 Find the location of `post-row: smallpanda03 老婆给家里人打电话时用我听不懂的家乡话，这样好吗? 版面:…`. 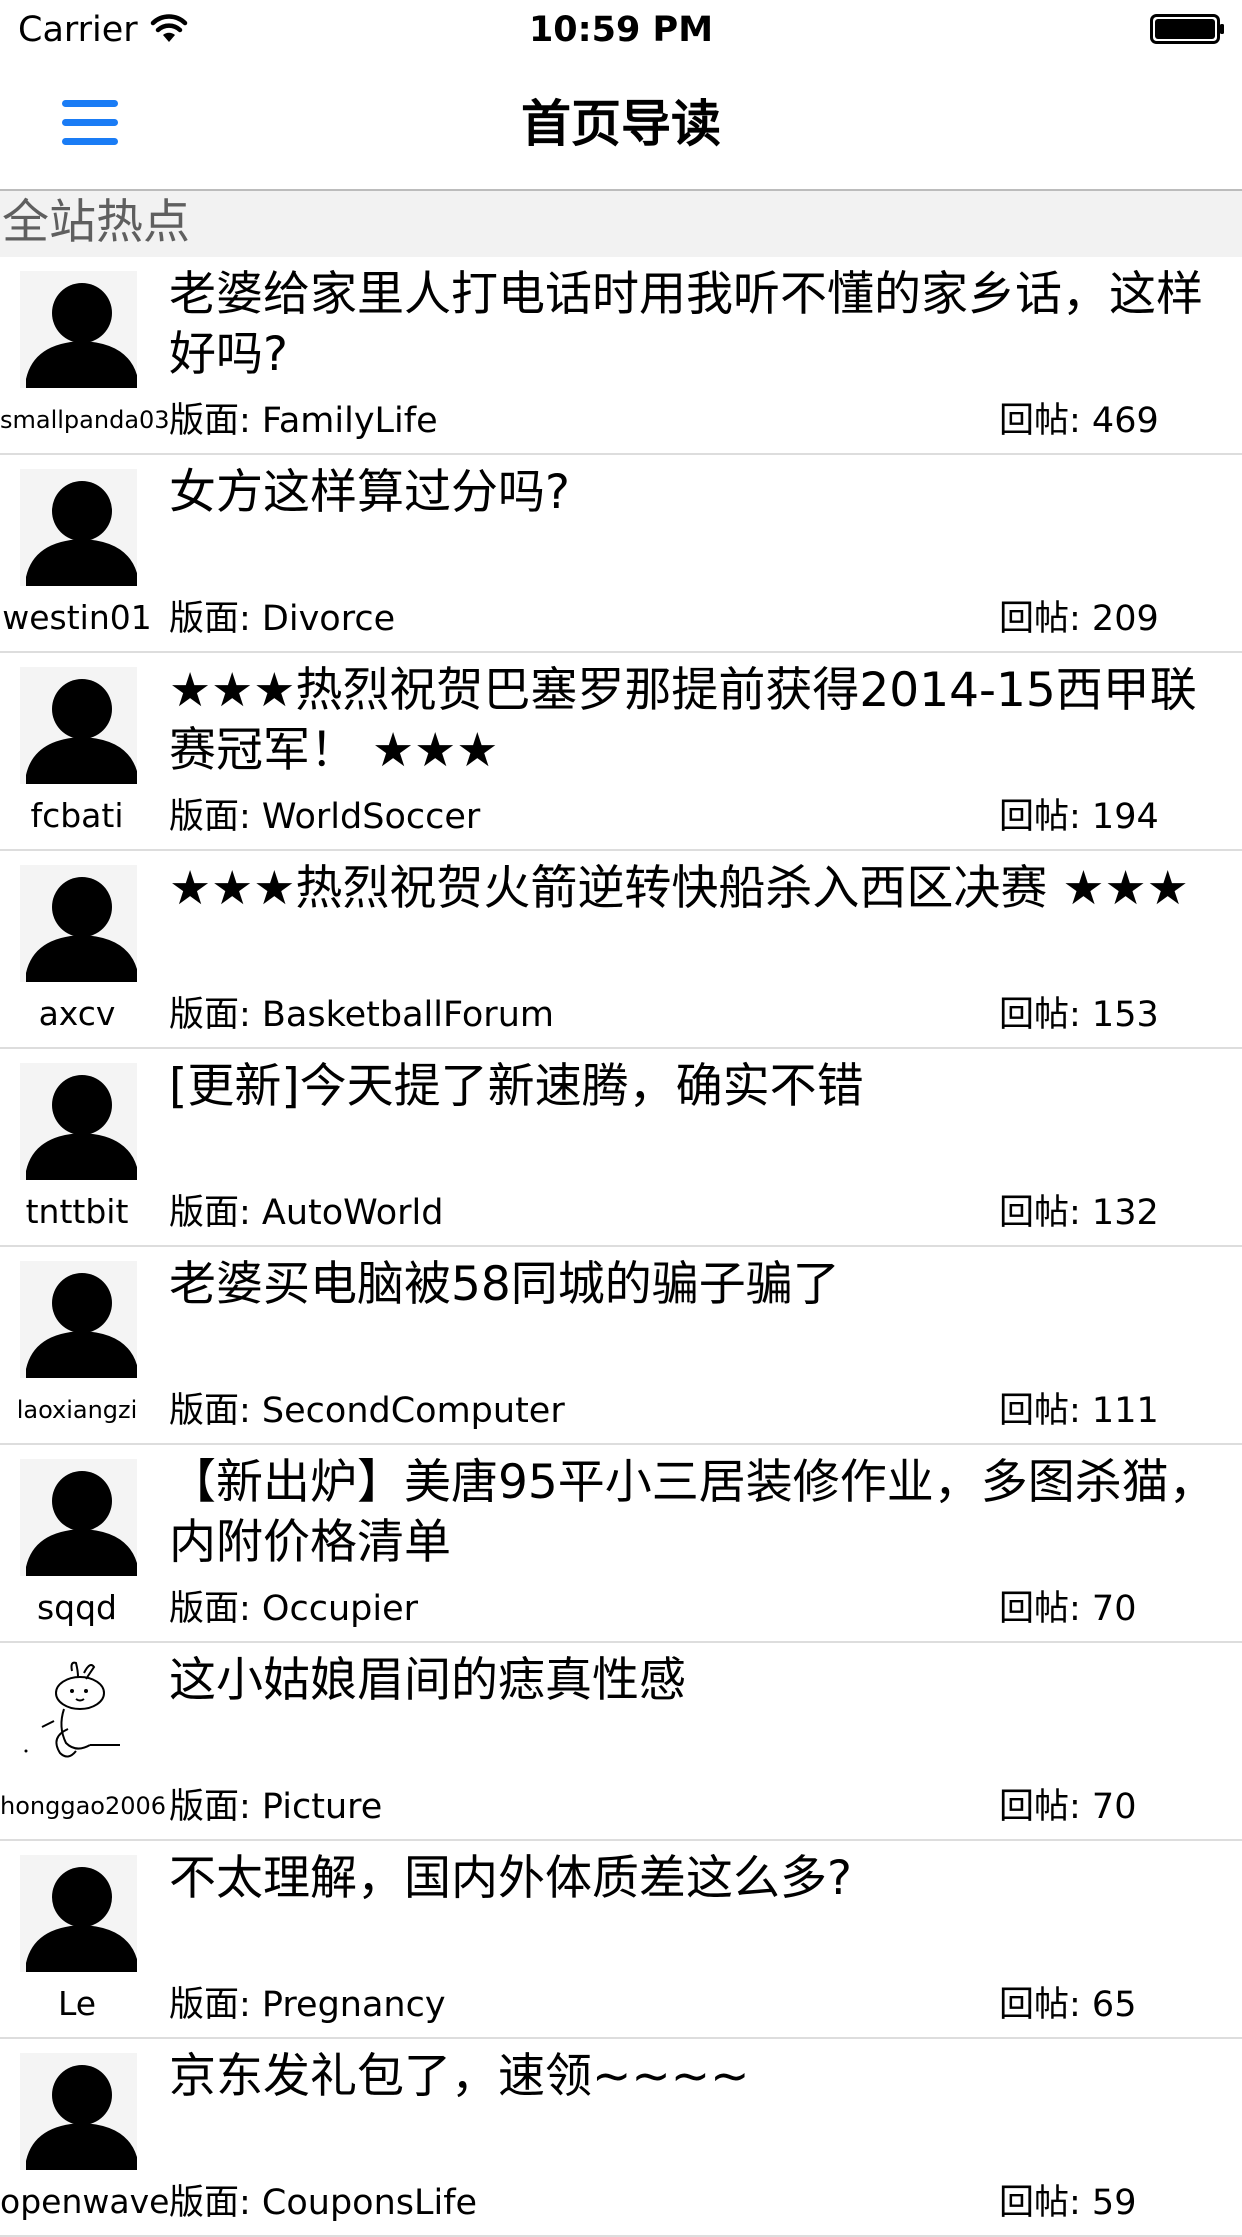

post-row: smallpanda03 老婆给家里人打电话时用我听不懂的家乡话，这样好吗? 版面:… is located at coordinates (621, 356).